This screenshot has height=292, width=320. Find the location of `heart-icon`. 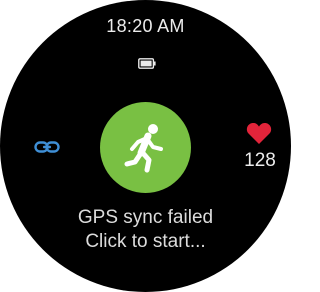

heart-icon is located at coordinates (259, 133).